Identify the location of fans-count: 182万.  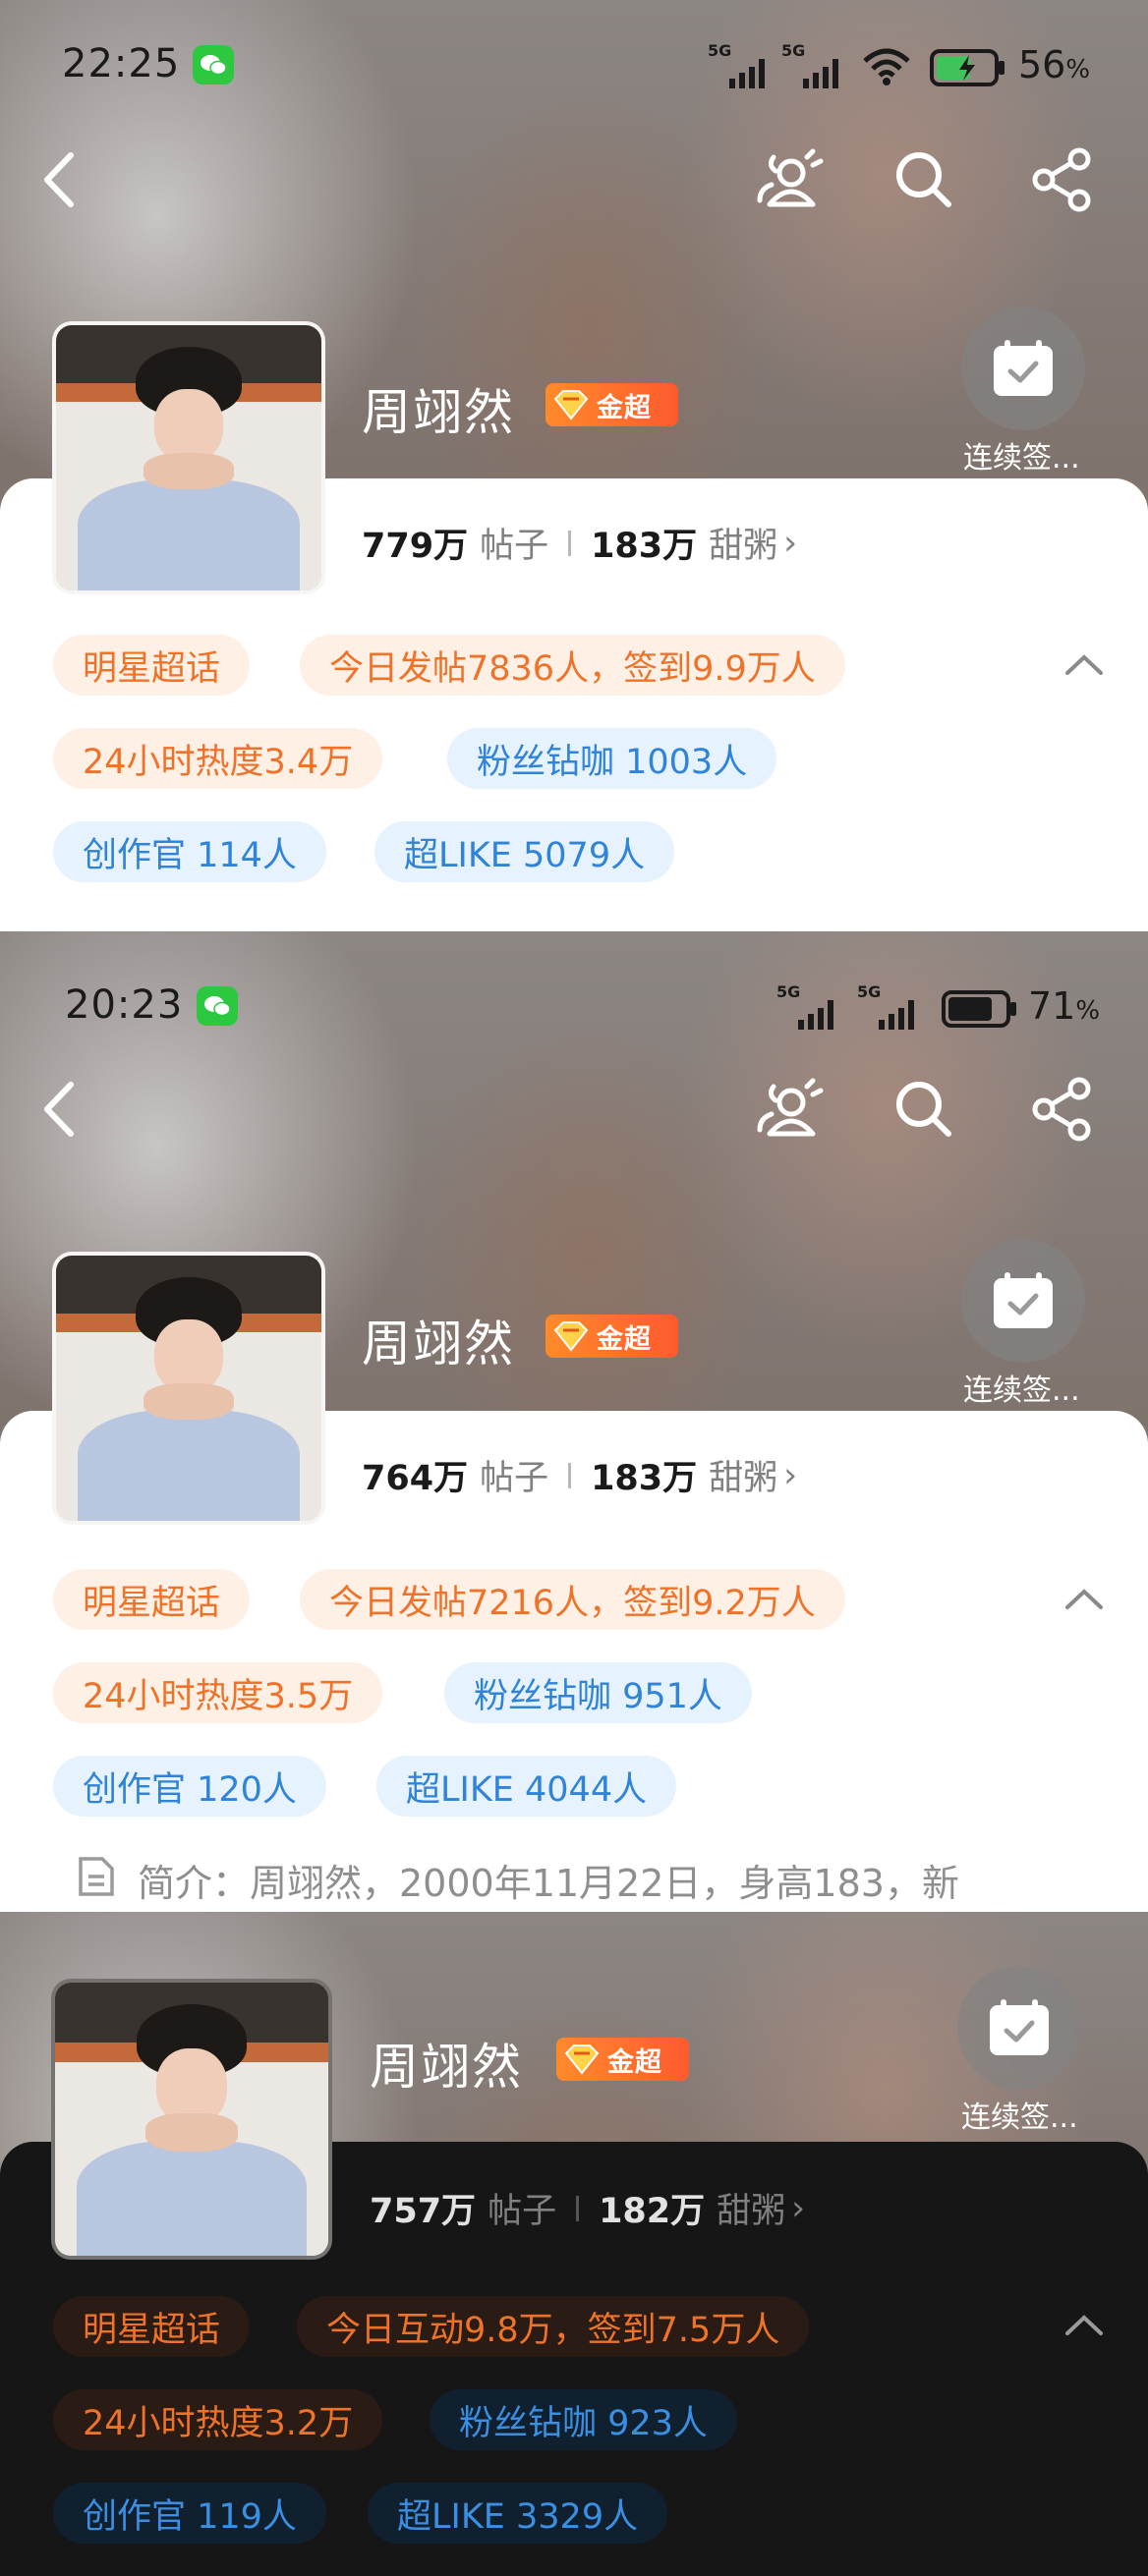
(652, 2208).